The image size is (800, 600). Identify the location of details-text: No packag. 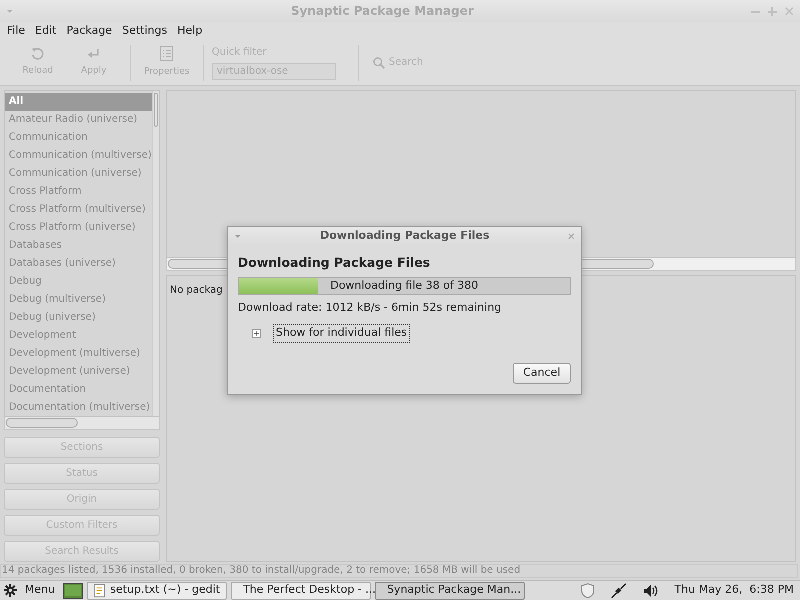
(196, 290).